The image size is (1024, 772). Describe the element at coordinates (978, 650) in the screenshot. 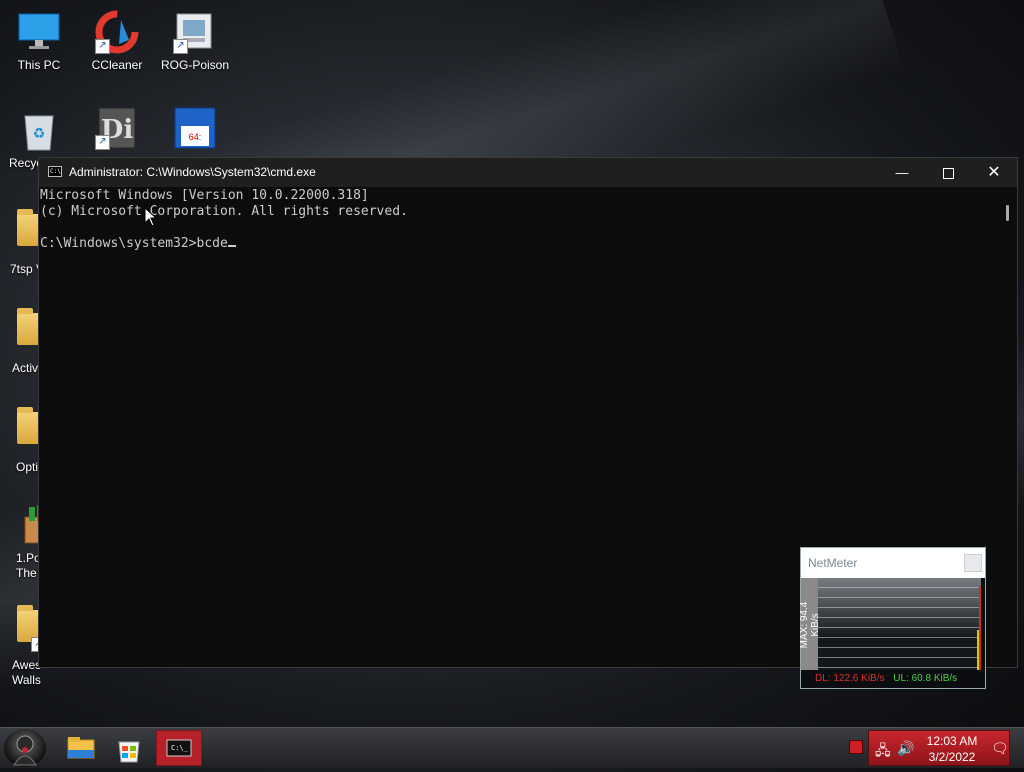

I see `netmeter-ul-spike` at that location.